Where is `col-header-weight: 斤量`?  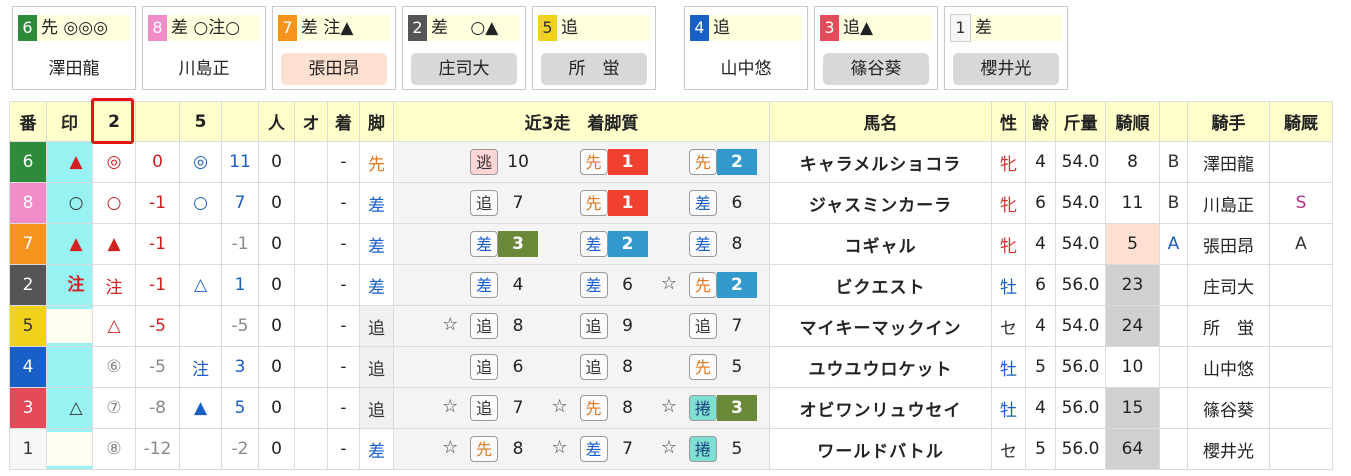 col-header-weight: 斤量 is located at coordinates (1080, 121).